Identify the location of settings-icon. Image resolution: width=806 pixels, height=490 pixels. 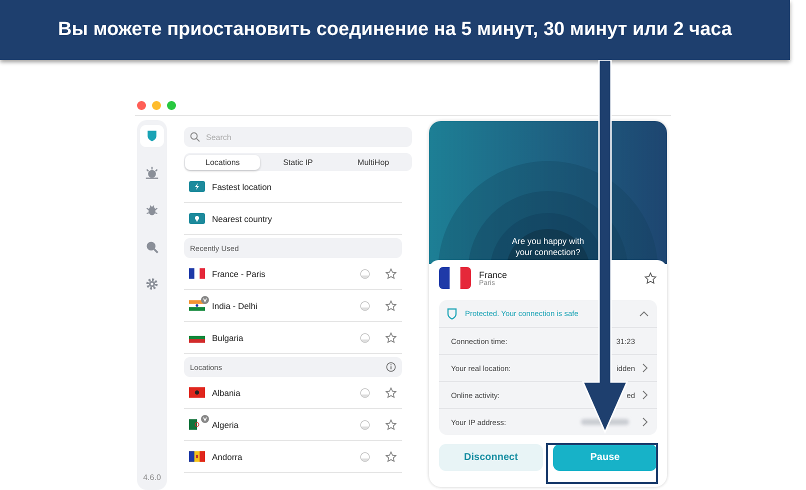
(152, 284).